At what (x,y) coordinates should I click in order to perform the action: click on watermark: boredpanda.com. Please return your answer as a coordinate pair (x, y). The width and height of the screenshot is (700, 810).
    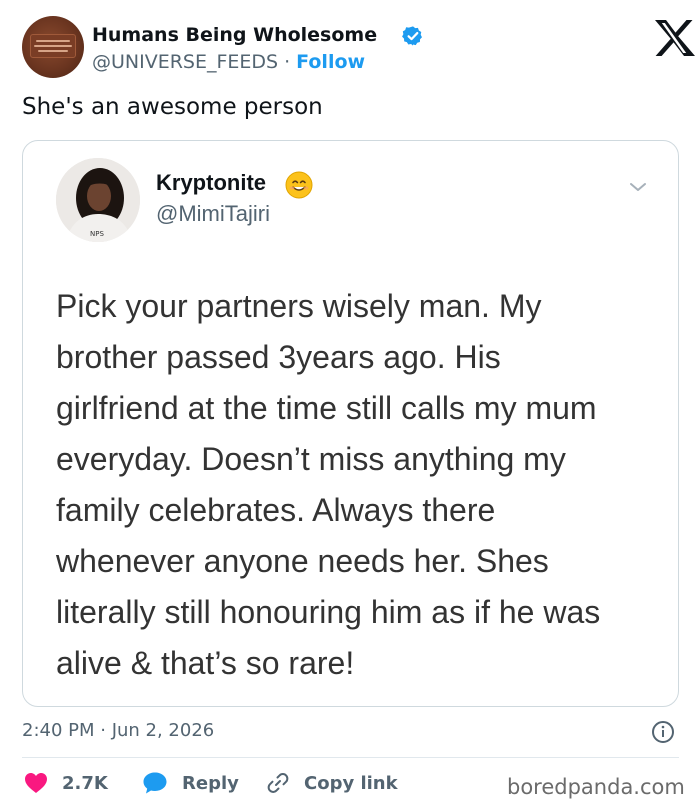
    Looking at the image, I should click on (596, 787).